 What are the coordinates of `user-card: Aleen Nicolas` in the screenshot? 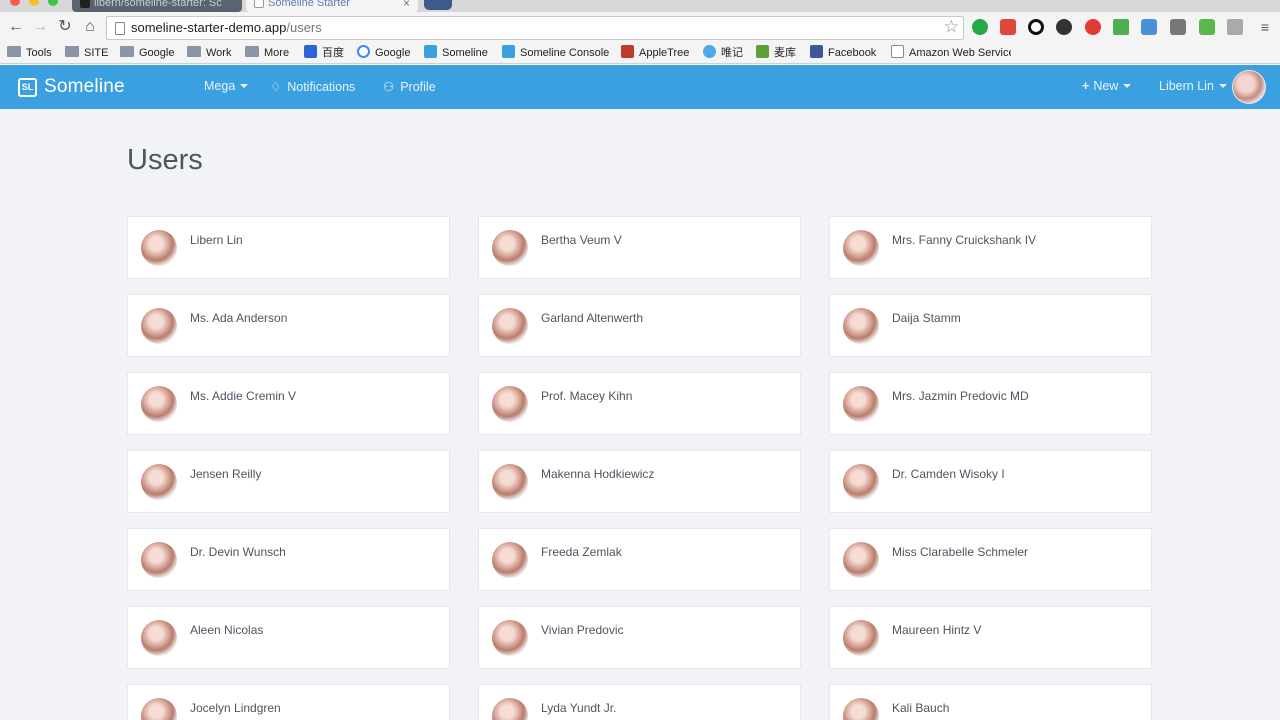 It's located at (288, 637).